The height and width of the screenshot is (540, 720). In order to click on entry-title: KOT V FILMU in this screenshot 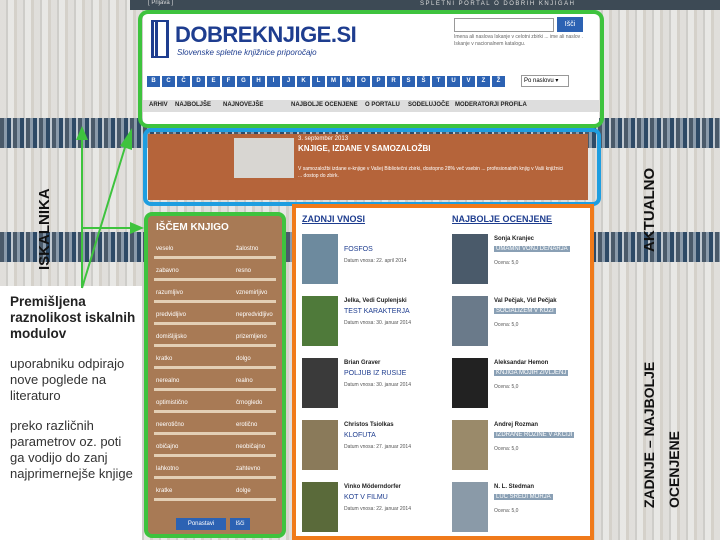, I will do `click(366, 497)`.